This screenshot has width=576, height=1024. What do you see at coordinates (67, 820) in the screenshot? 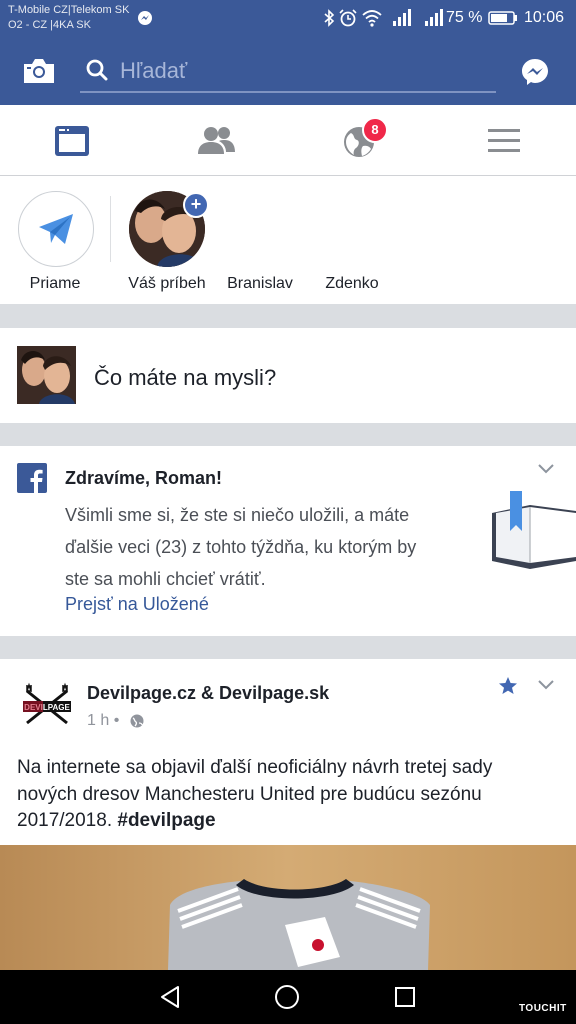
I see `post-text-plain: 2017/2018.` at bounding box center [67, 820].